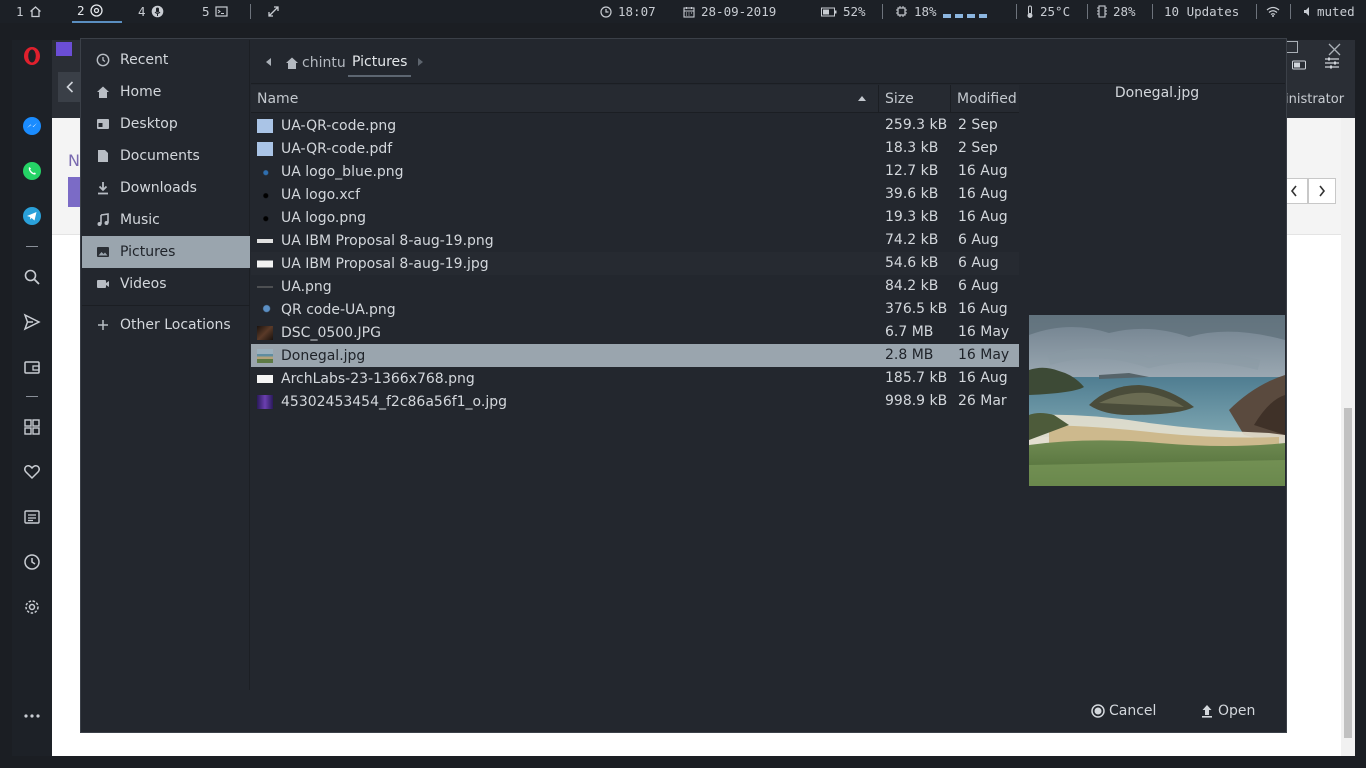  What do you see at coordinates (323, 355) in the screenshot?
I see `file-name: Donegal.jpg` at bounding box center [323, 355].